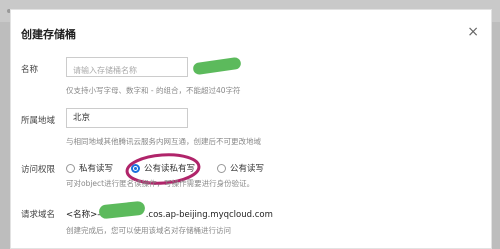  I want to click on domain-prefix: <名称>-, so click(83, 215).